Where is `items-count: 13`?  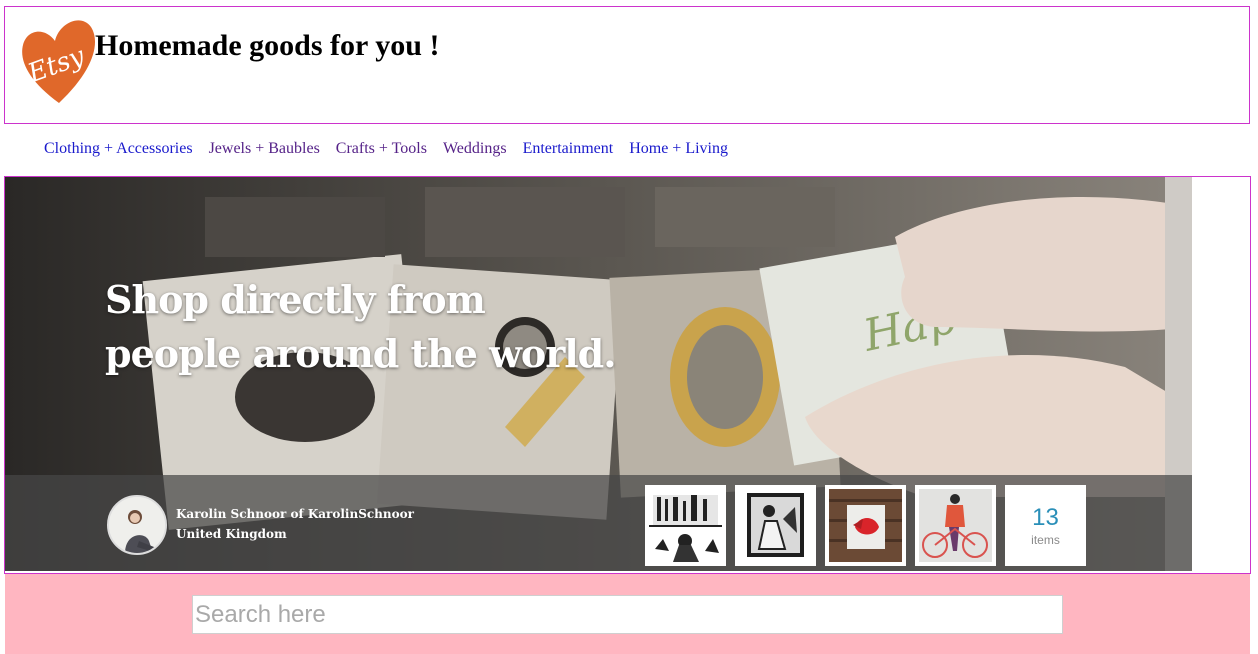 items-count: 13 is located at coordinates (1045, 517).